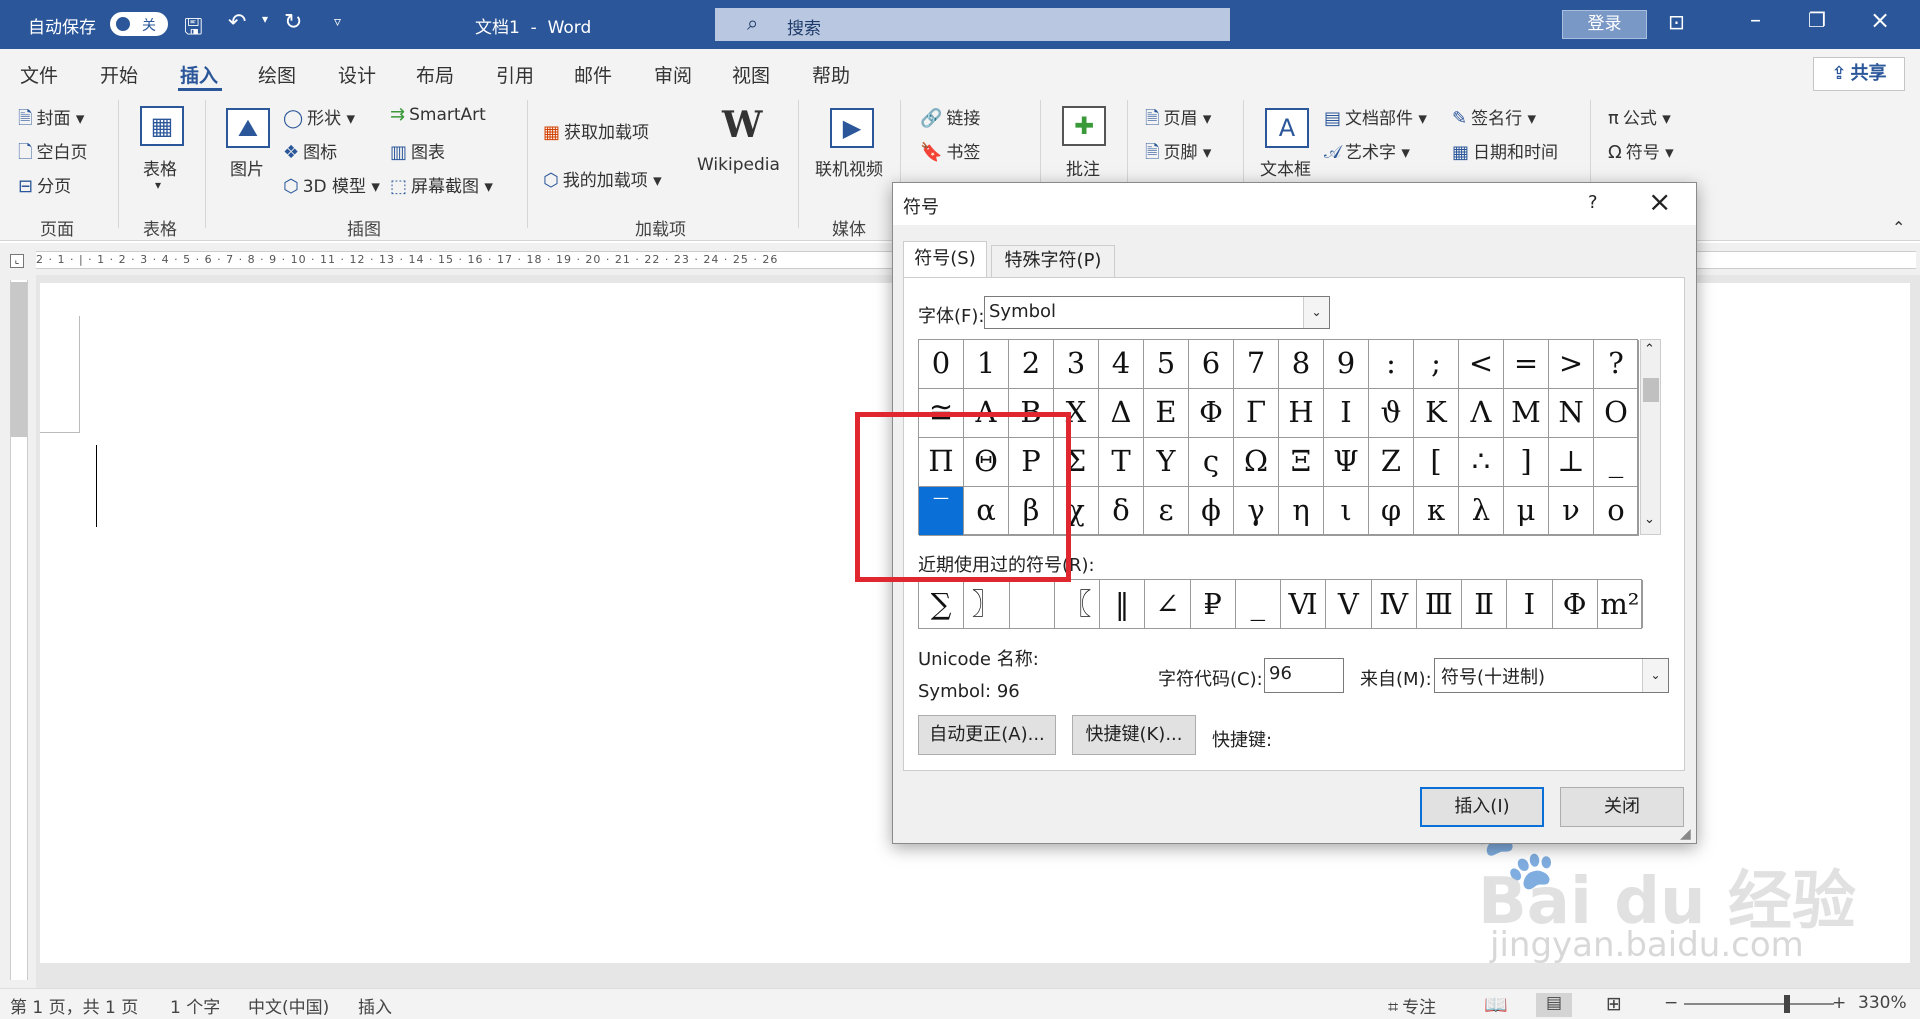 Image resolution: width=1920 pixels, height=1019 pixels. What do you see at coordinates (1301, 364) in the screenshot?
I see `symbol-cell: 8` at bounding box center [1301, 364].